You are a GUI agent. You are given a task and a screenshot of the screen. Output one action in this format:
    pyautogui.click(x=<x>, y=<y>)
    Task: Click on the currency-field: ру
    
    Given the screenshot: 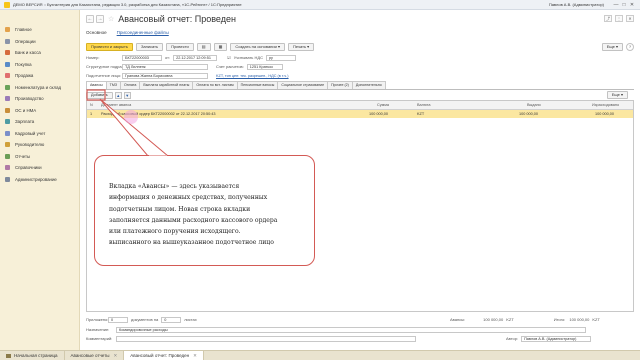 What is the action you would take?
    pyautogui.click(x=280, y=57)
    